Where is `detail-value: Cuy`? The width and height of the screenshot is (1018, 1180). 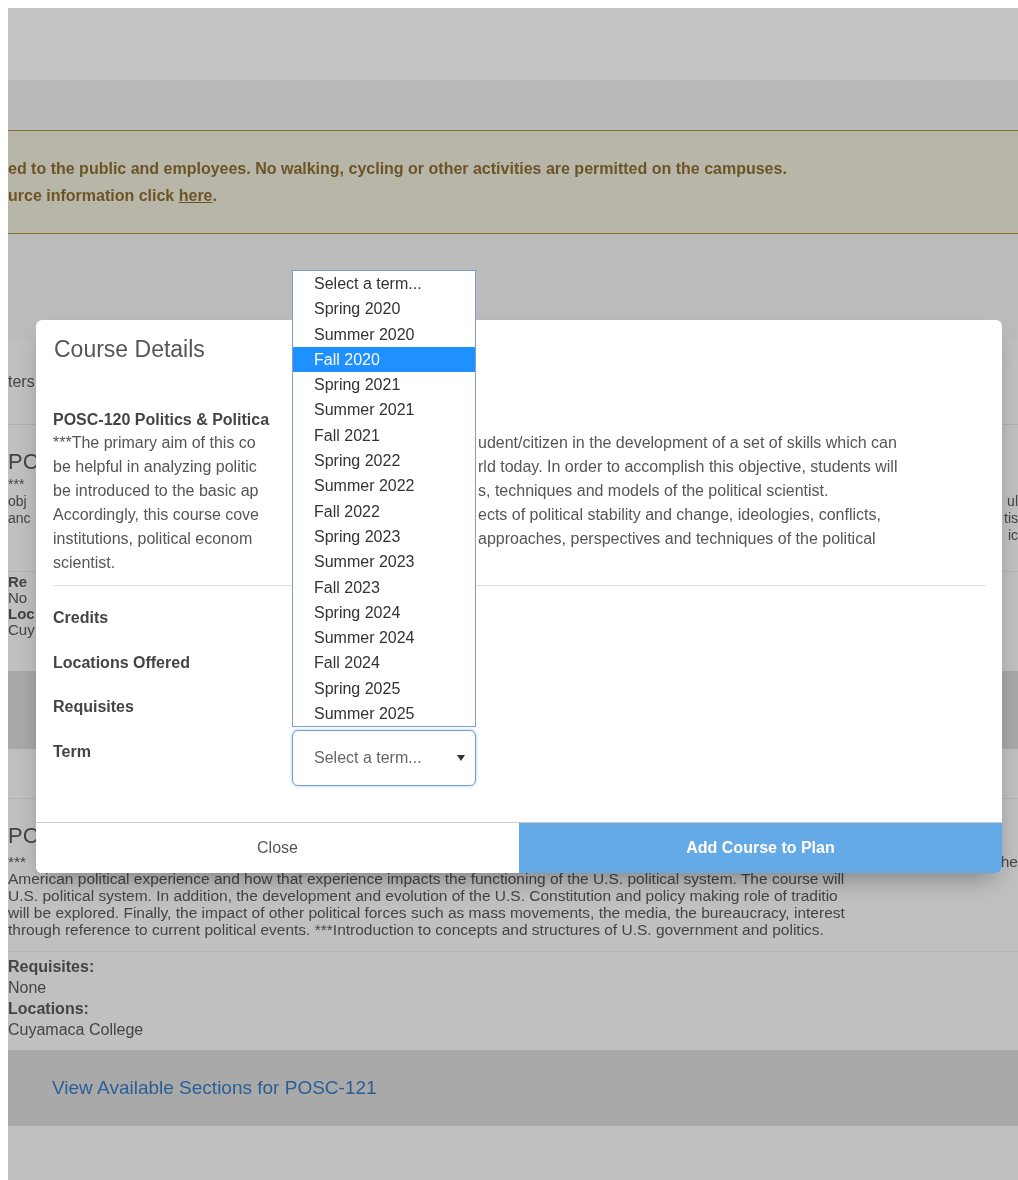
detail-value: Cuy is located at coordinates (21, 630).